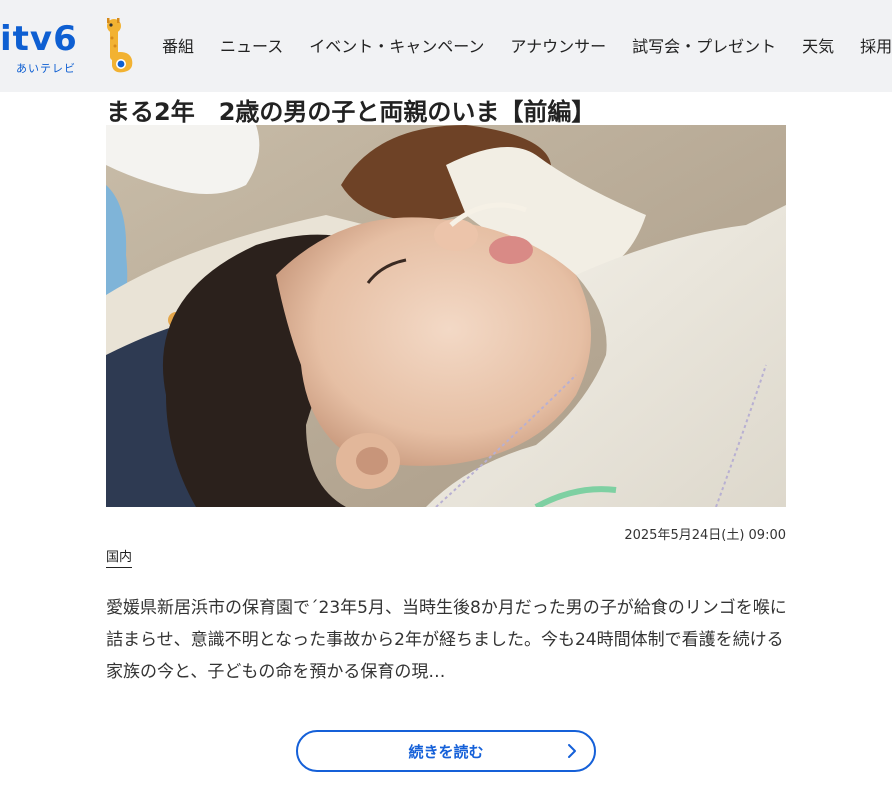  What do you see at coordinates (705, 535) in the screenshot?
I see `article-date: 2025年5月24日(土) 09:00` at bounding box center [705, 535].